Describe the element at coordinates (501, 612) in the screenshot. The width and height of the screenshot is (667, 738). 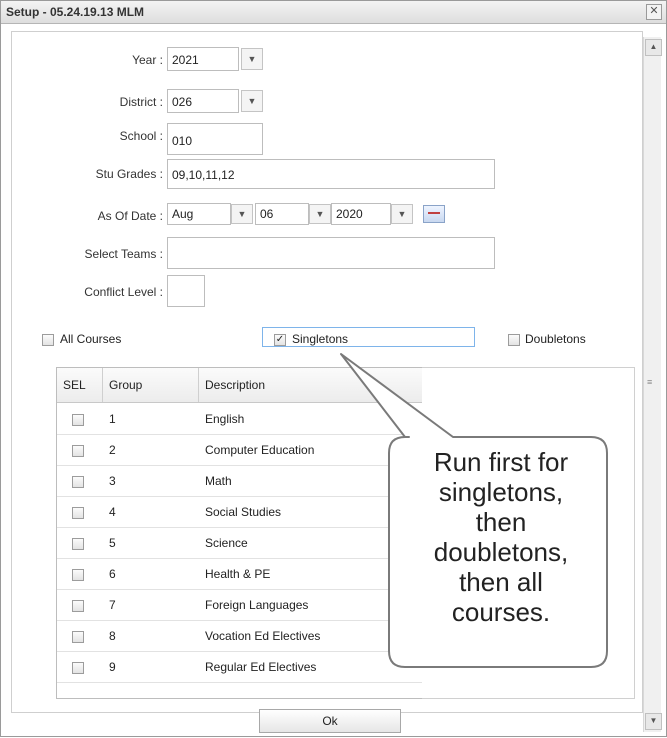
I see `callout-line: courses.` at that location.